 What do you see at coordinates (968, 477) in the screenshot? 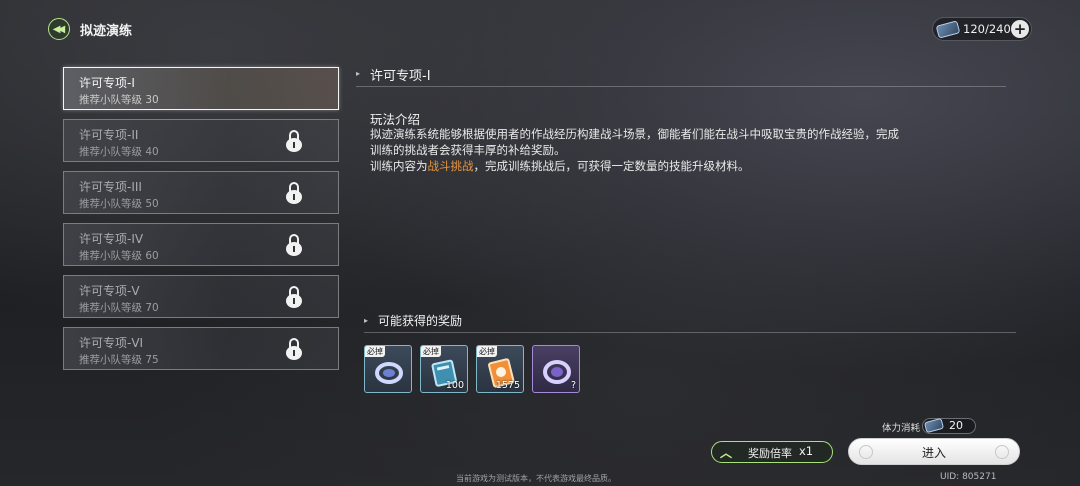
I see `uid-label: UID: 805271` at bounding box center [968, 477].